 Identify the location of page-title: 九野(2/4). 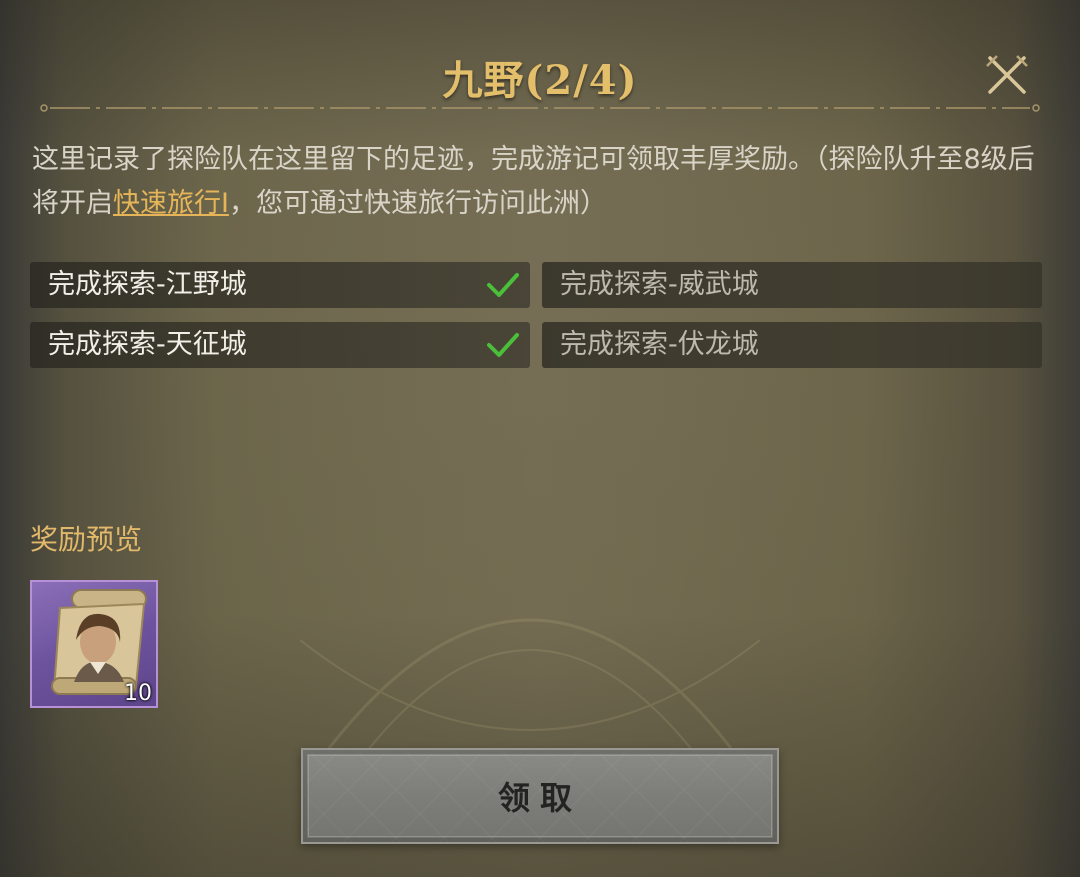
(540, 80).